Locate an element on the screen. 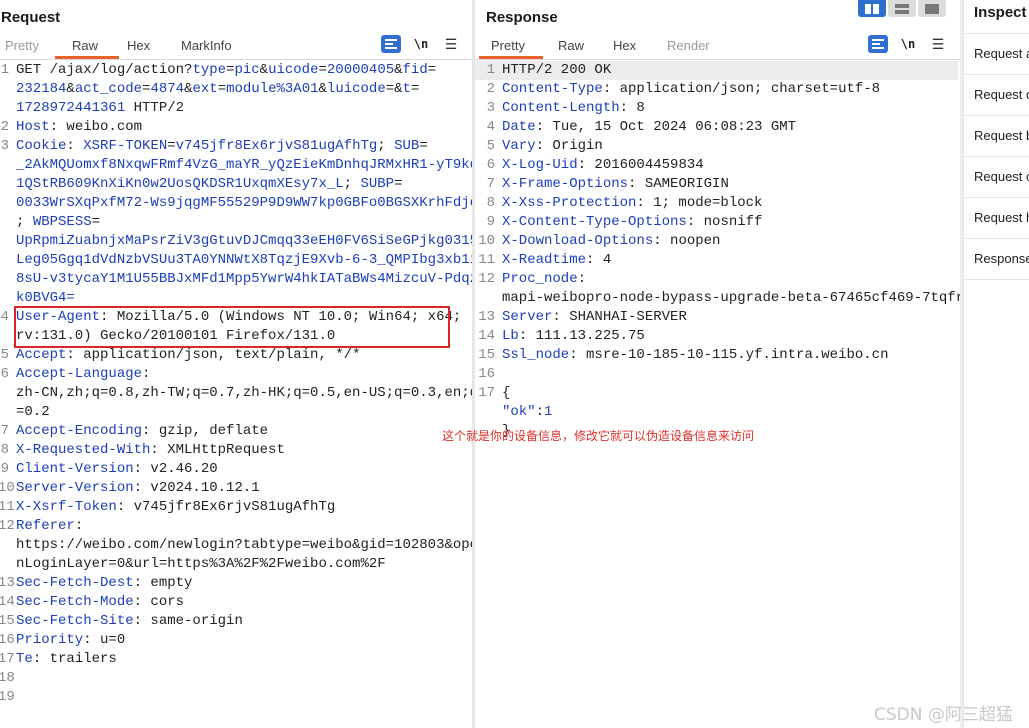 This screenshot has height=728, width=1029. request-format-button is located at coordinates (391, 44).